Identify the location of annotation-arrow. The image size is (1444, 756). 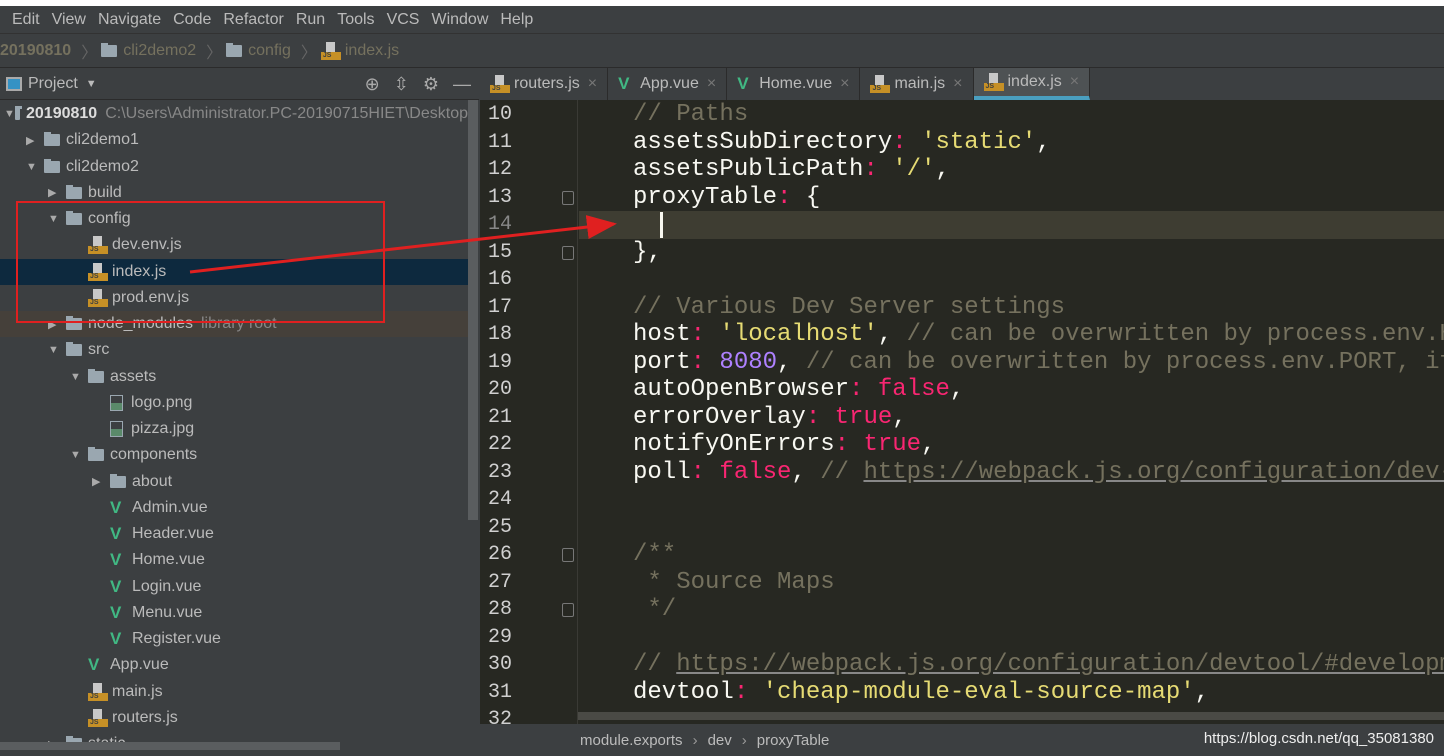
(403, 244).